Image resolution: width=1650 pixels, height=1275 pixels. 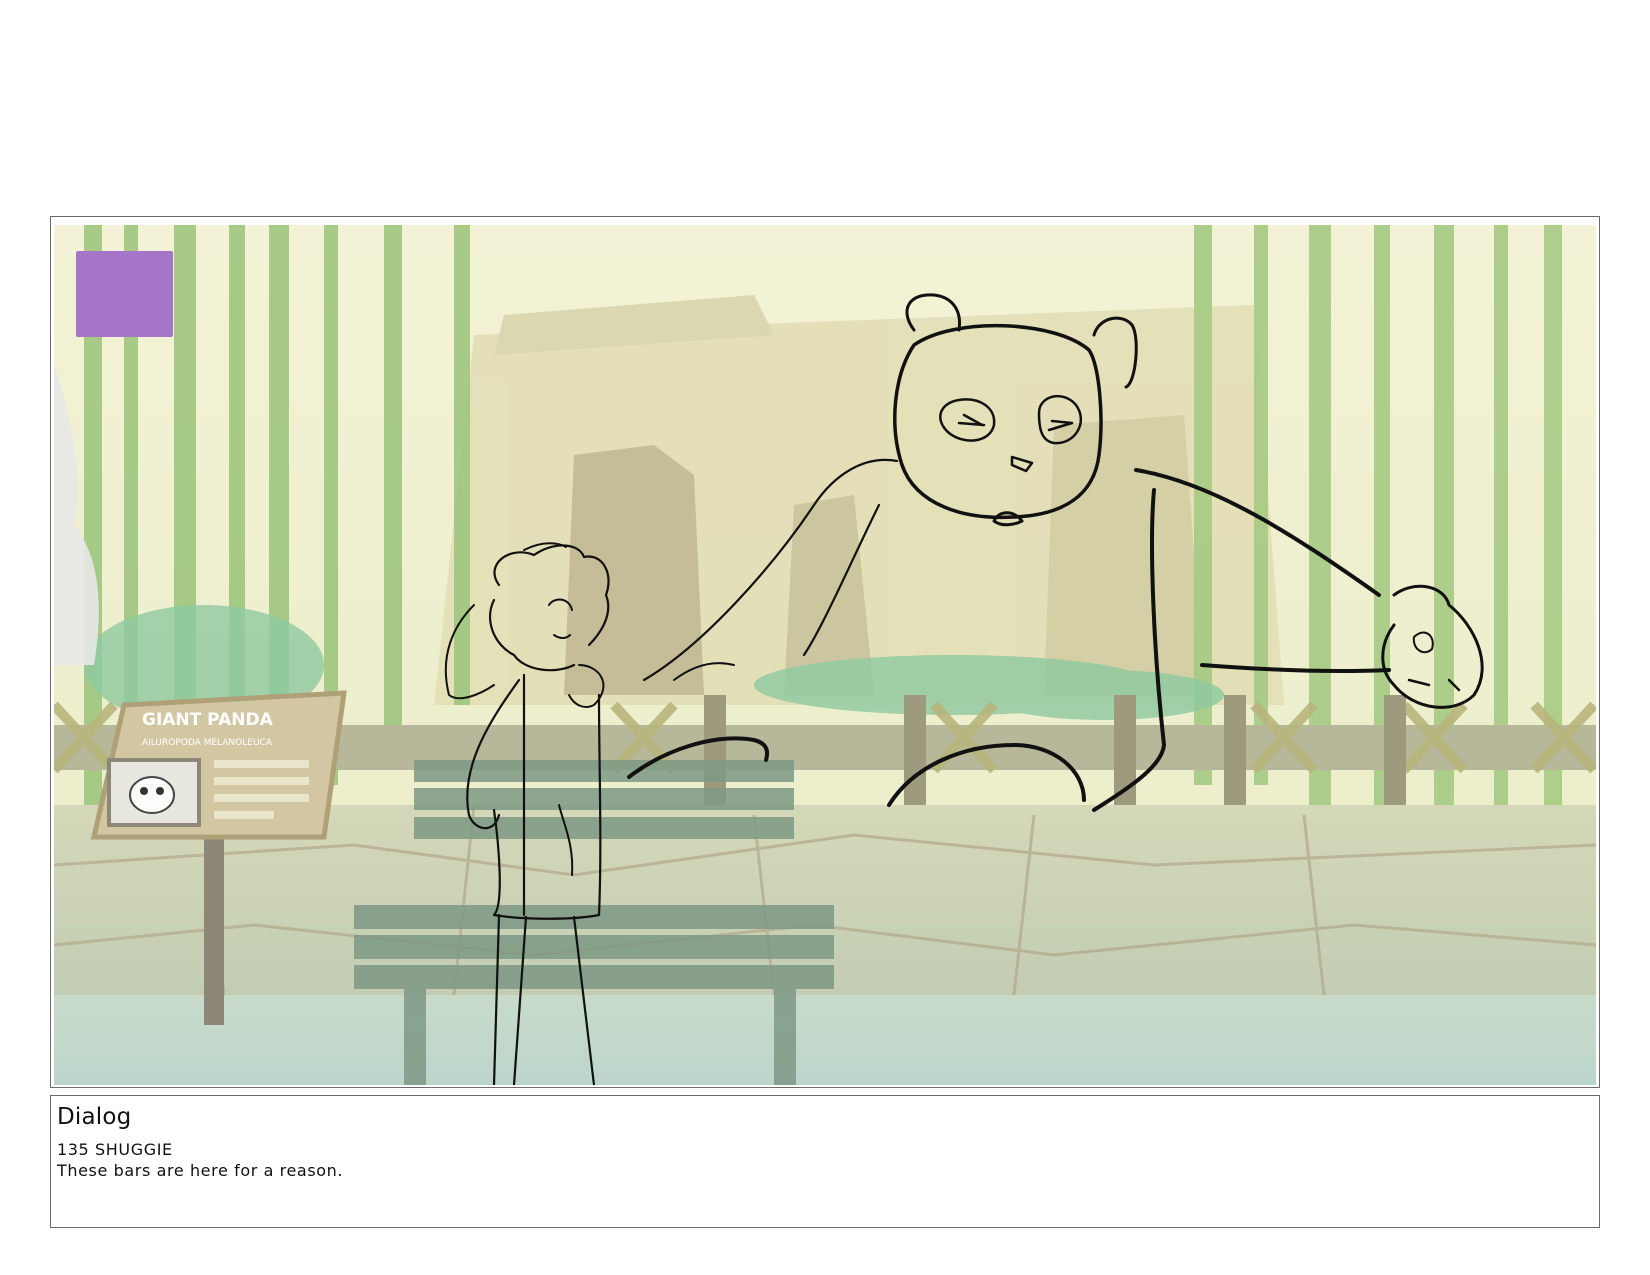 What do you see at coordinates (94, 1117) in the screenshot?
I see `dialog-heading: Dialog` at bounding box center [94, 1117].